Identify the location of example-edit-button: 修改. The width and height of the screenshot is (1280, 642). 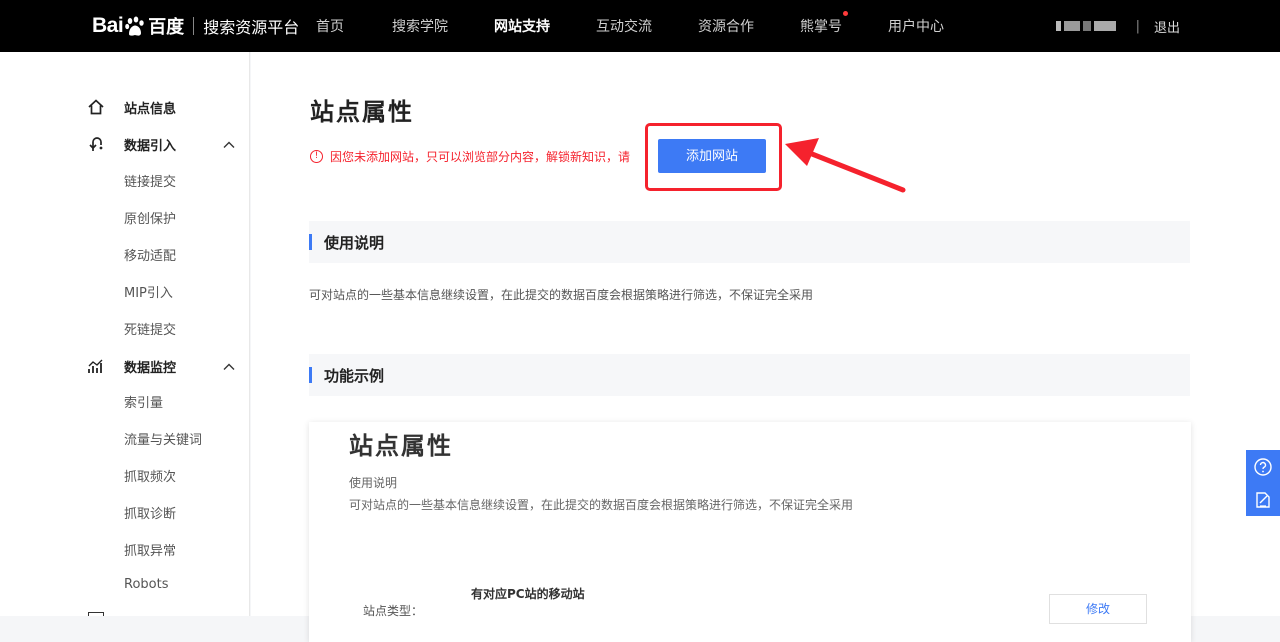
(1098, 609).